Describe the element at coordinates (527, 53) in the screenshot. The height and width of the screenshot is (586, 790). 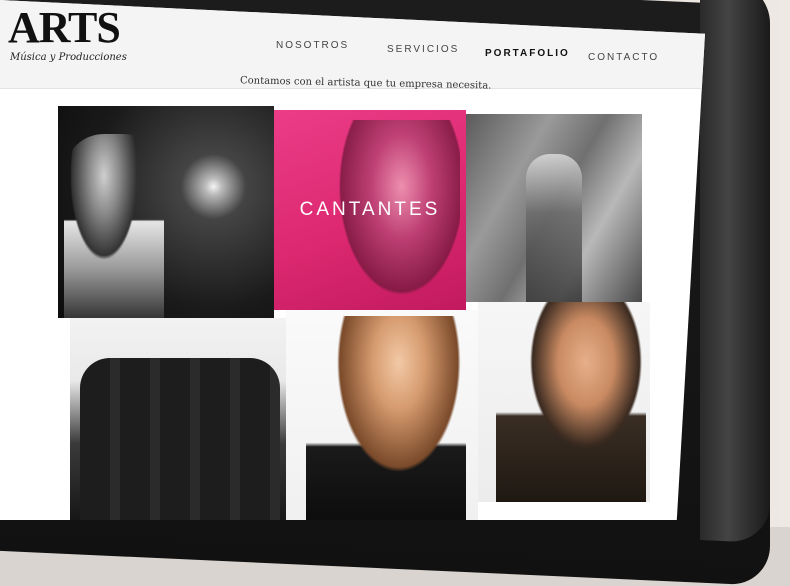
I see `nav-item-portafolio: PORTAFOLIO` at that location.